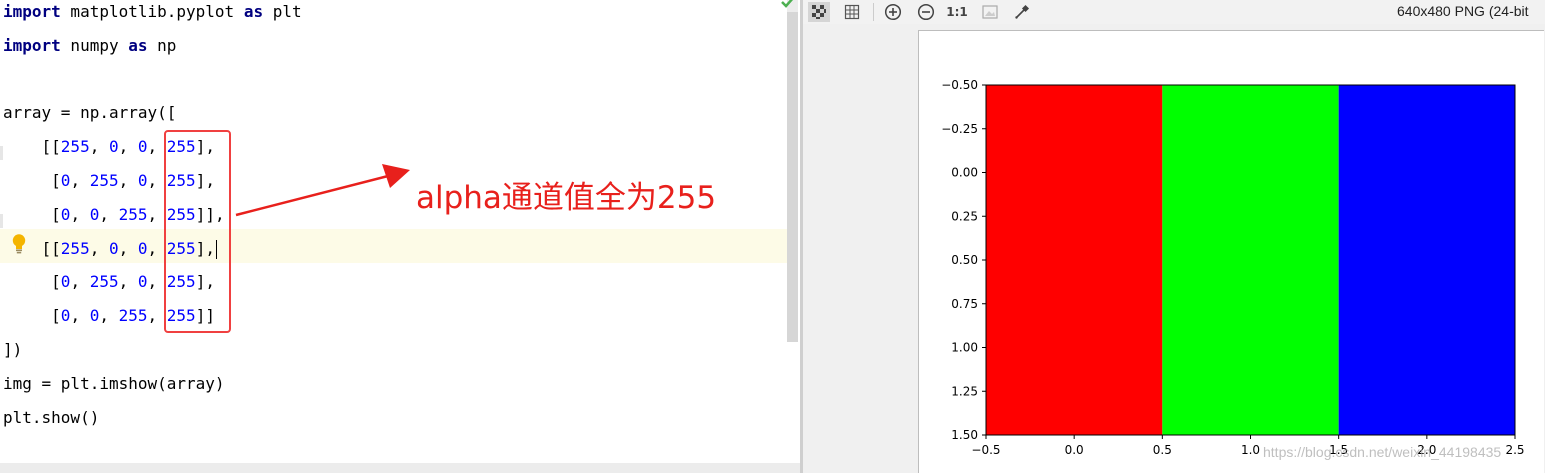  What do you see at coordinates (1382, 452) in the screenshot?
I see `watermark-text: https://blog.csdn.net/weixin_44198435` at bounding box center [1382, 452].